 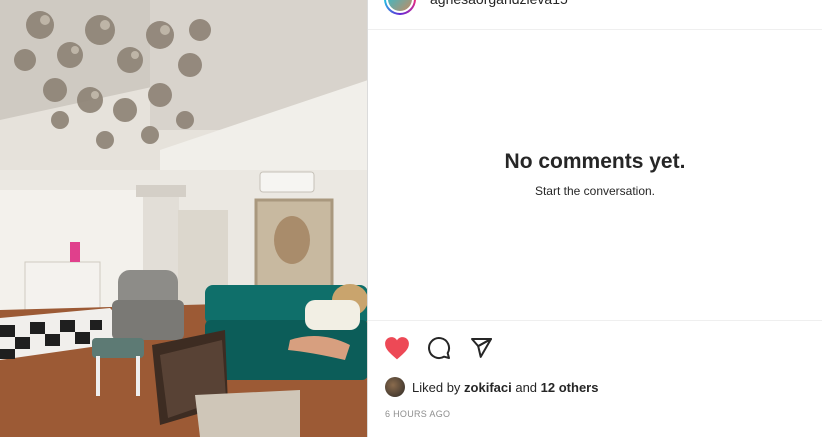 I want to click on paper-plane-icon, so click(x=481, y=348).